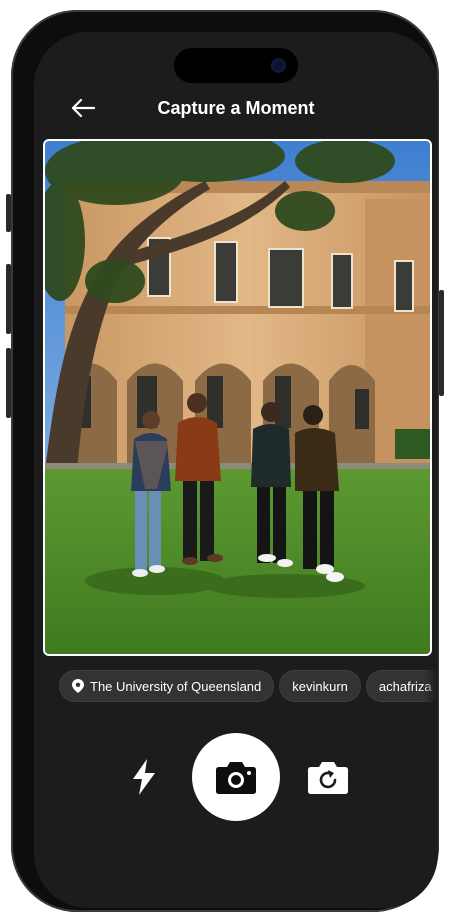  I want to click on switch-camera-button, so click(328, 777).